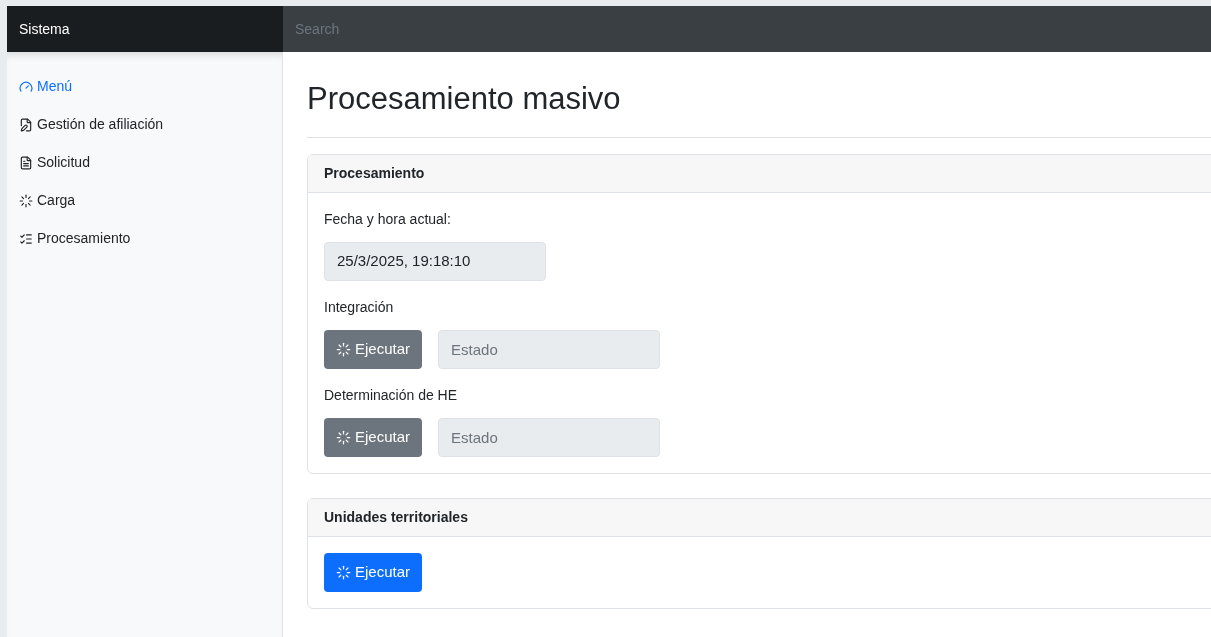 The image size is (1211, 637). What do you see at coordinates (144, 238) in the screenshot?
I see `sidebar-item: Procesamiento` at bounding box center [144, 238].